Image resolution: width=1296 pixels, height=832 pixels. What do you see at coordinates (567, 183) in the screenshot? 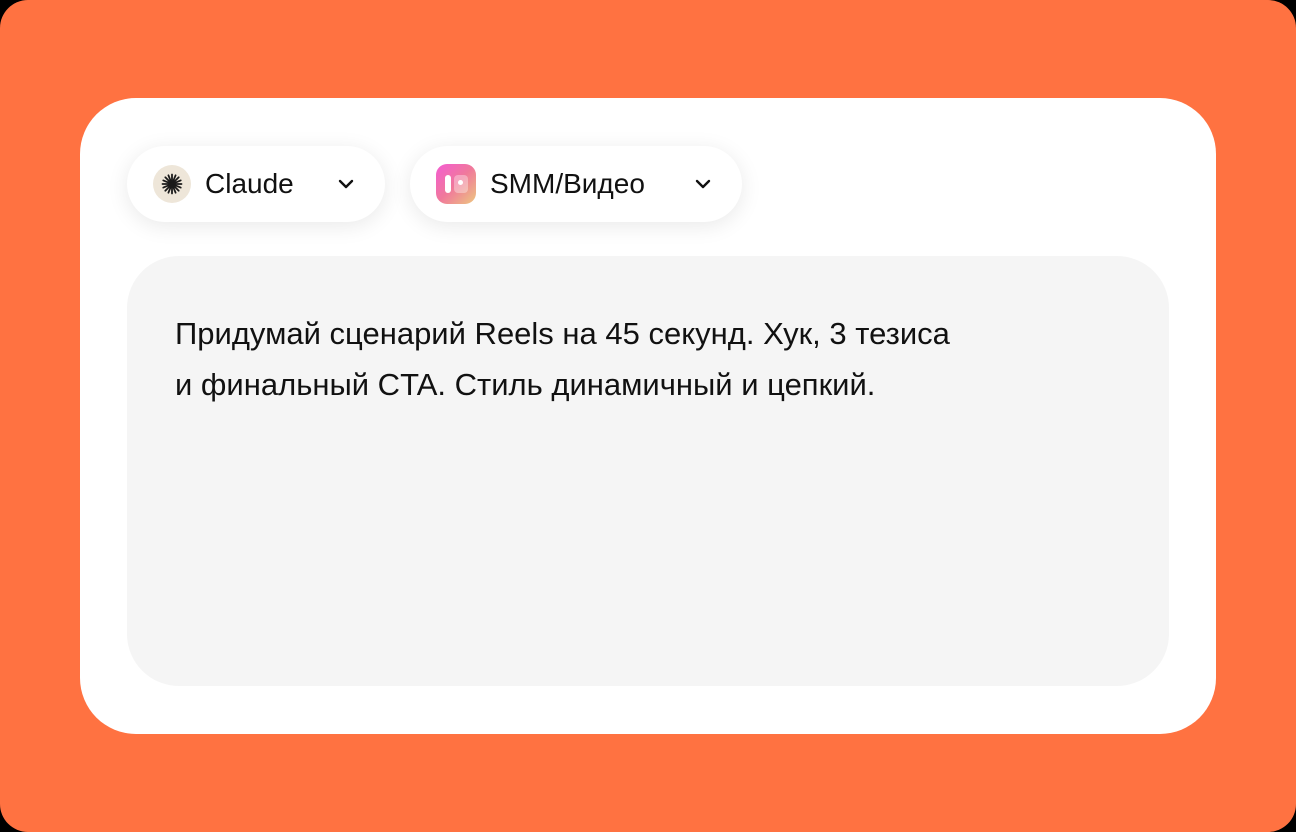
I see `category-selector-label: SMM/Видео` at bounding box center [567, 183].